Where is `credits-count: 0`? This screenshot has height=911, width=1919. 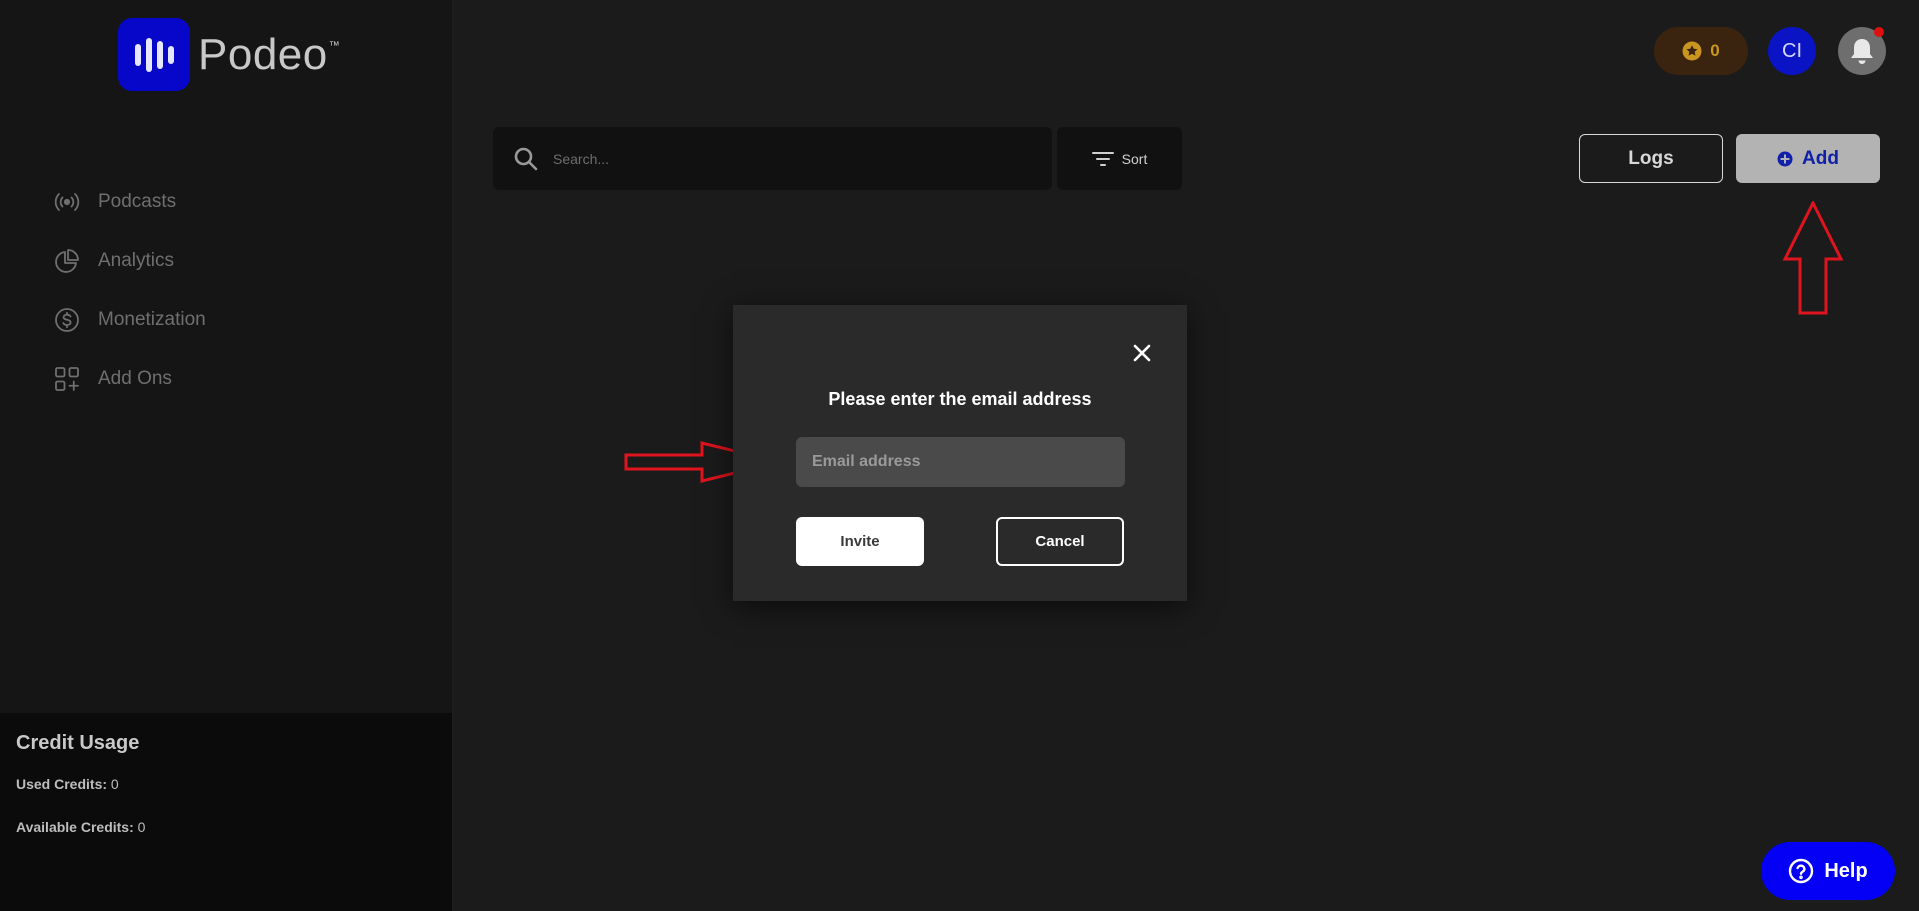
credits-count: 0 is located at coordinates (1715, 50).